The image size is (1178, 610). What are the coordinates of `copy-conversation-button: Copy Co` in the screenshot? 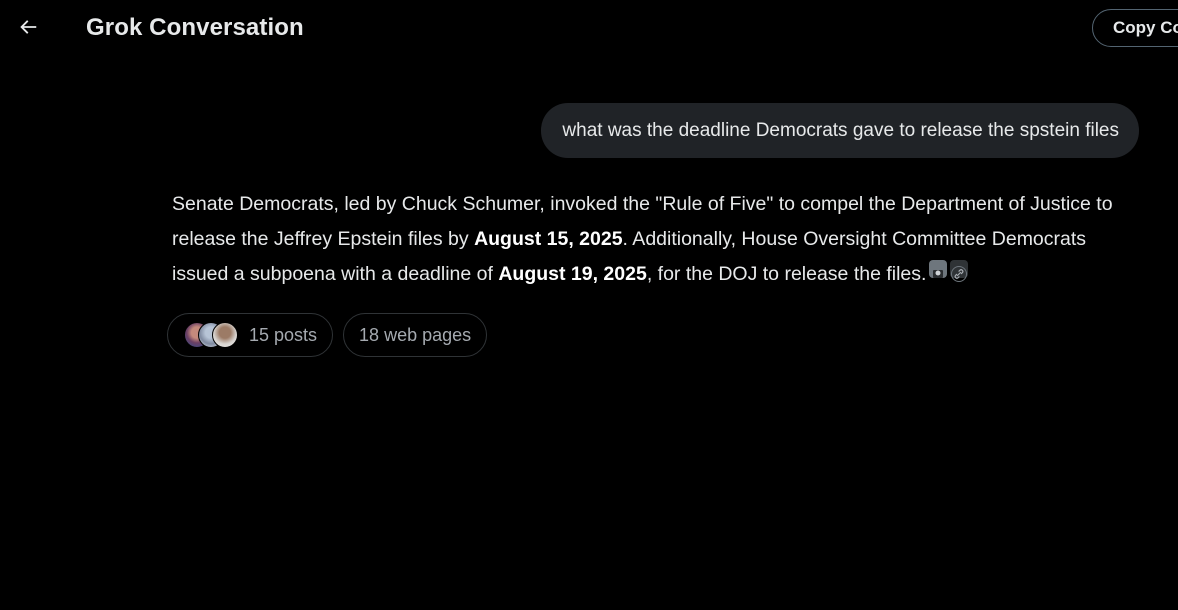 It's located at (1135, 28).